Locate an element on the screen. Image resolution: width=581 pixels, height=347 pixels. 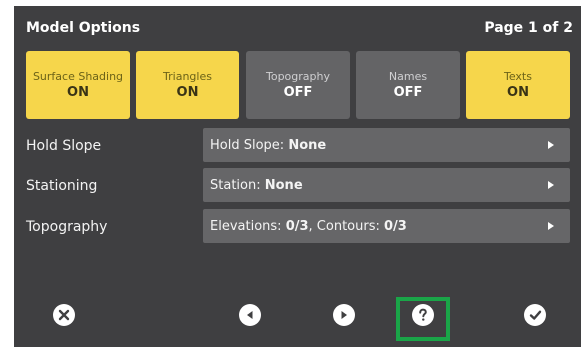
toggle-label: Surface Shading is located at coordinates (78, 76).